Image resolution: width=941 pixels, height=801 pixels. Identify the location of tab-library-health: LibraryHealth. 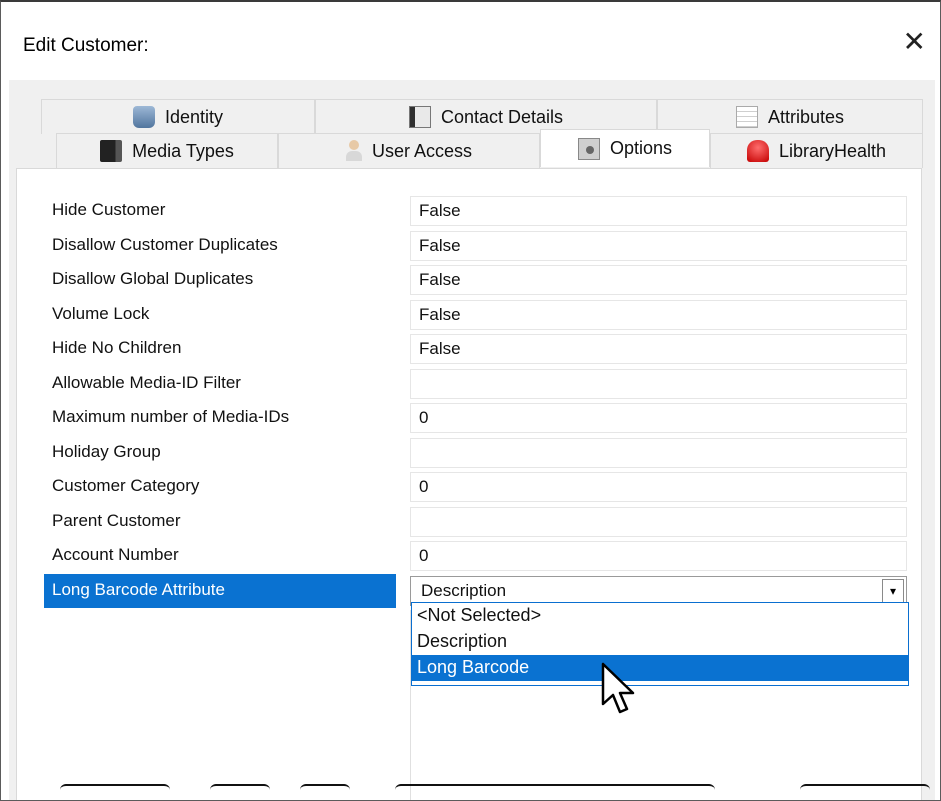
(816, 150).